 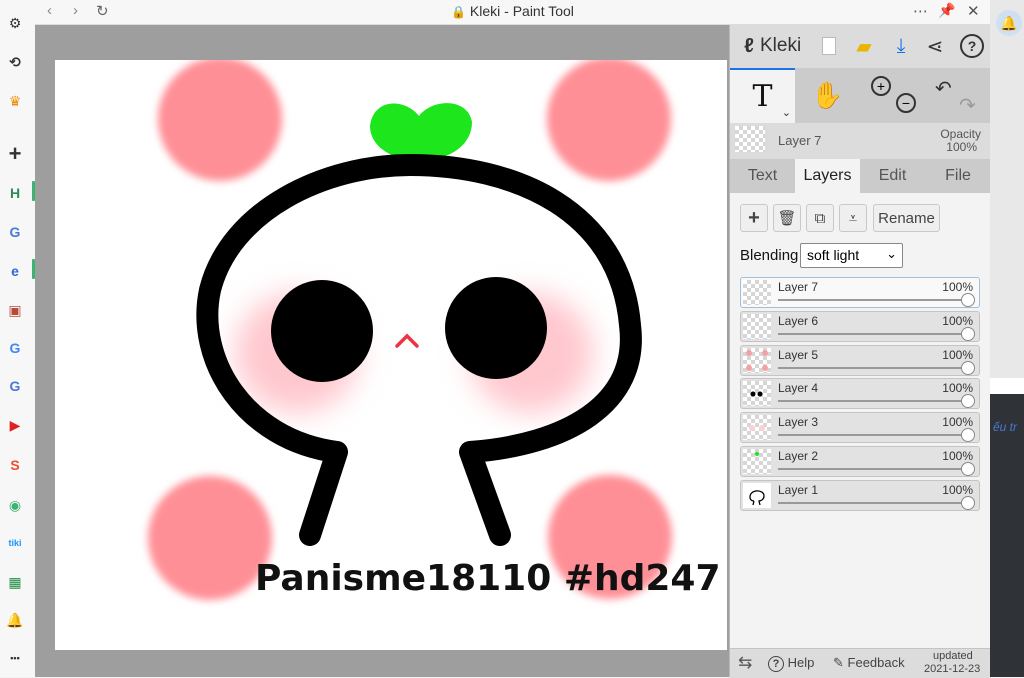 What do you see at coordinates (15, 153) in the screenshot?
I see `add-icon: +` at bounding box center [15, 153].